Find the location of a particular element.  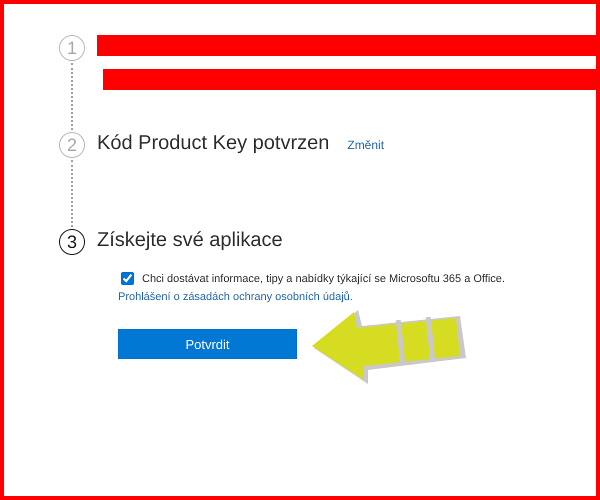

change-link: Změnit is located at coordinates (365, 145).